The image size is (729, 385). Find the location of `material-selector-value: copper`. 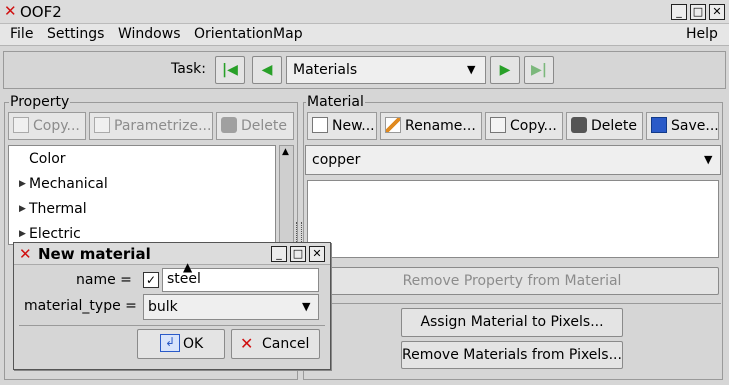

material-selector-value: copper is located at coordinates (336, 160).